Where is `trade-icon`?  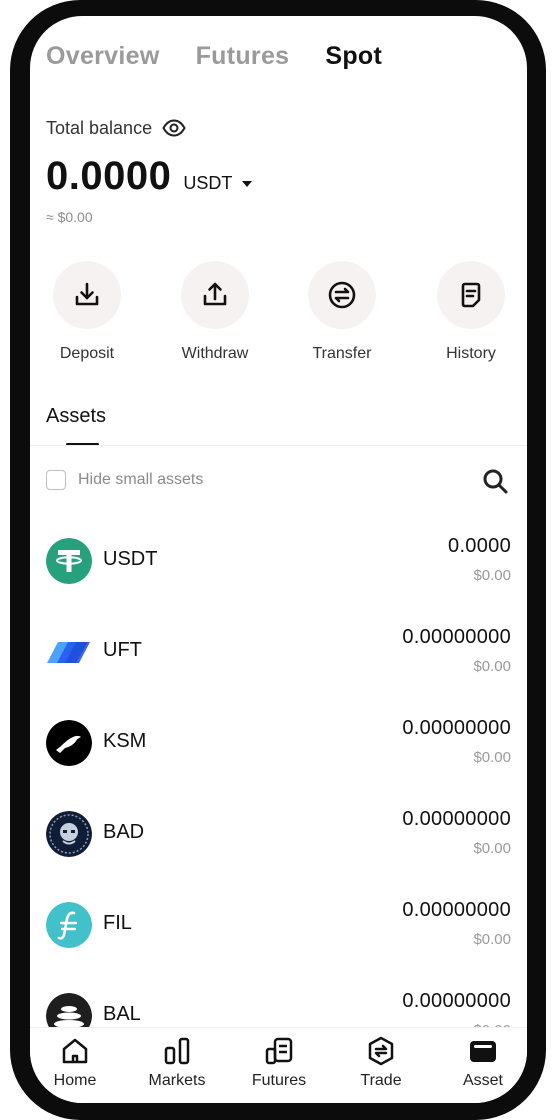 trade-icon is located at coordinates (381, 1051).